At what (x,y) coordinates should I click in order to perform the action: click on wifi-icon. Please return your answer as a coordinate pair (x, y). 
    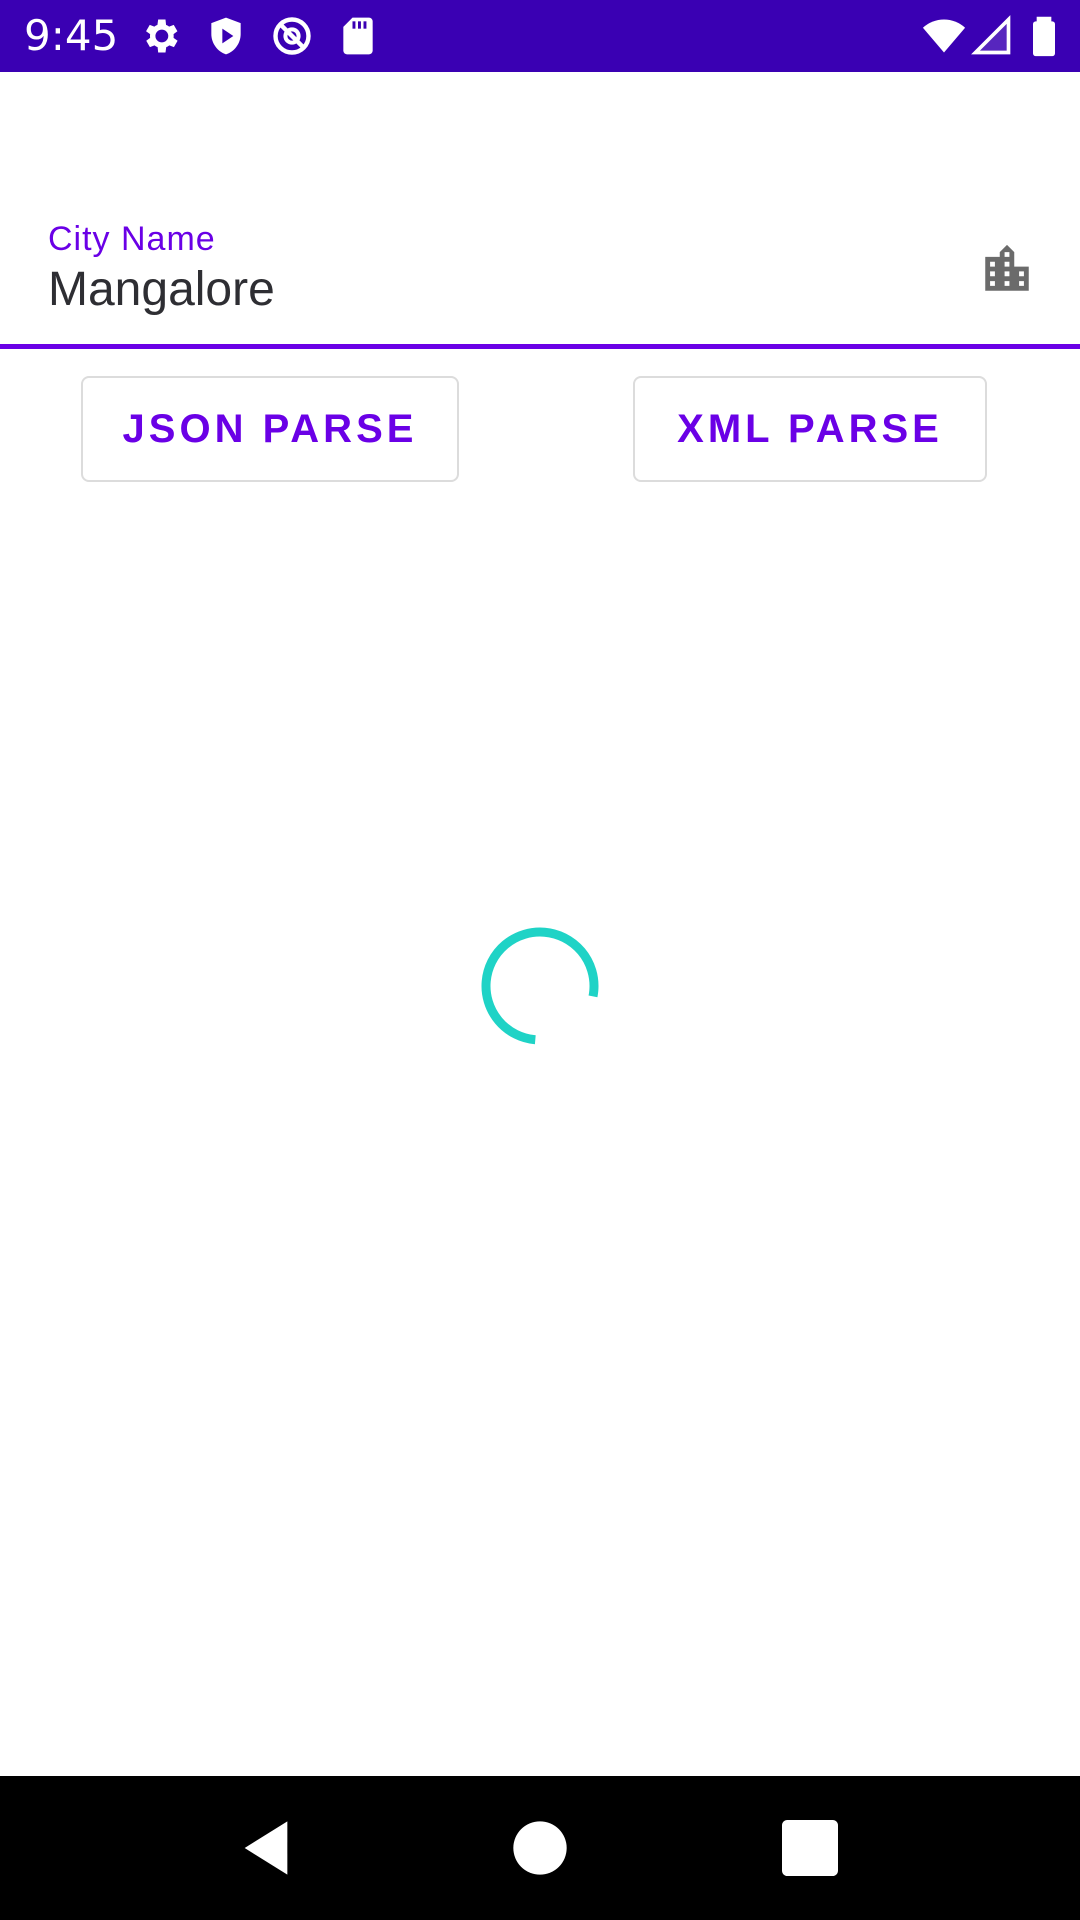
    Looking at the image, I should click on (944, 36).